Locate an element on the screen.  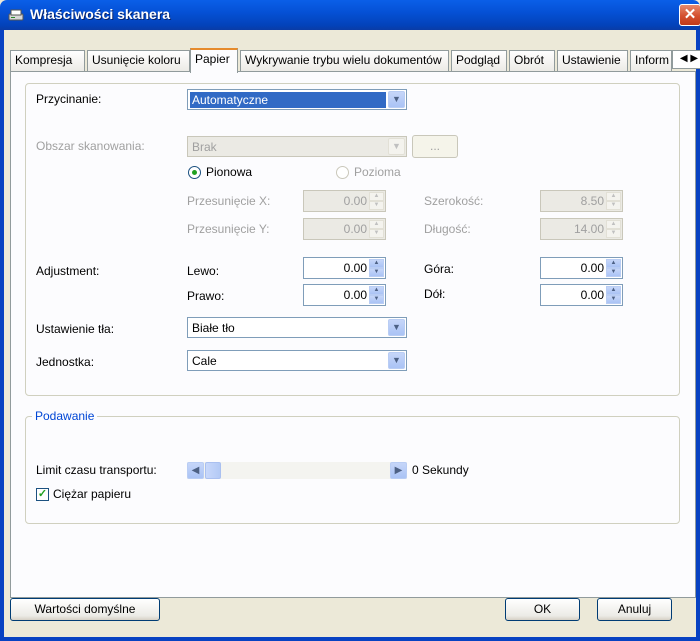
left-spinner: 0.00 ▲ ▼ is located at coordinates (344, 268).